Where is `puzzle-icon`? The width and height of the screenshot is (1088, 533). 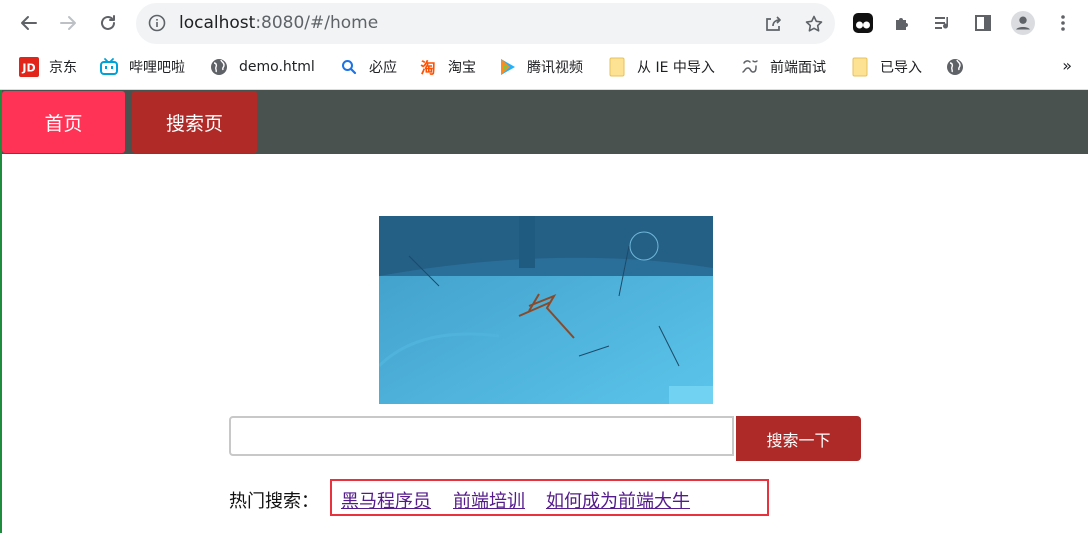
puzzle-icon is located at coordinates (903, 23).